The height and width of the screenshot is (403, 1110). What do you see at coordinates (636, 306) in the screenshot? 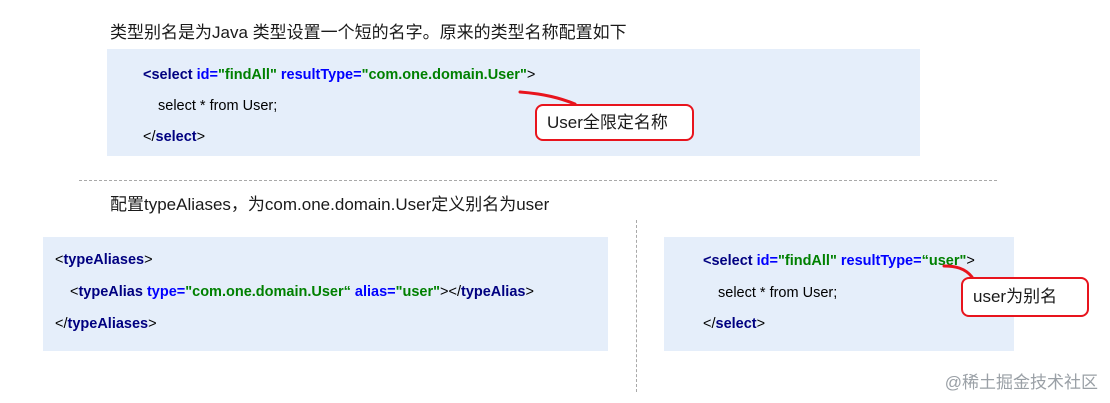
I see `vertical-divider` at bounding box center [636, 306].